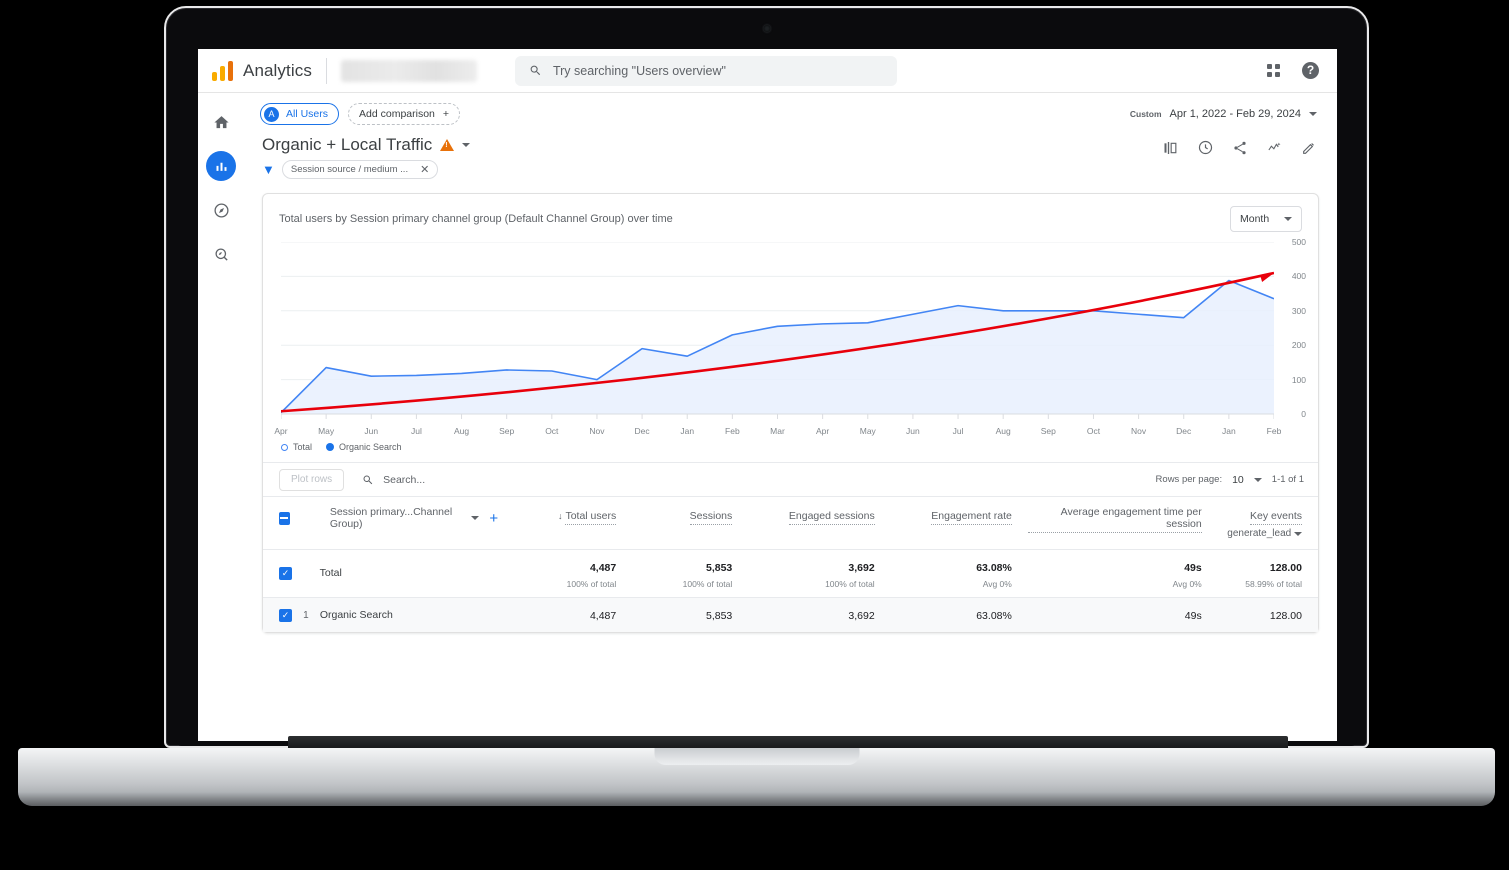  What do you see at coordinates (312, 479) in the screenshot?
I see `plot-rows-button: Plot rows` at bounding box center [312, 479].